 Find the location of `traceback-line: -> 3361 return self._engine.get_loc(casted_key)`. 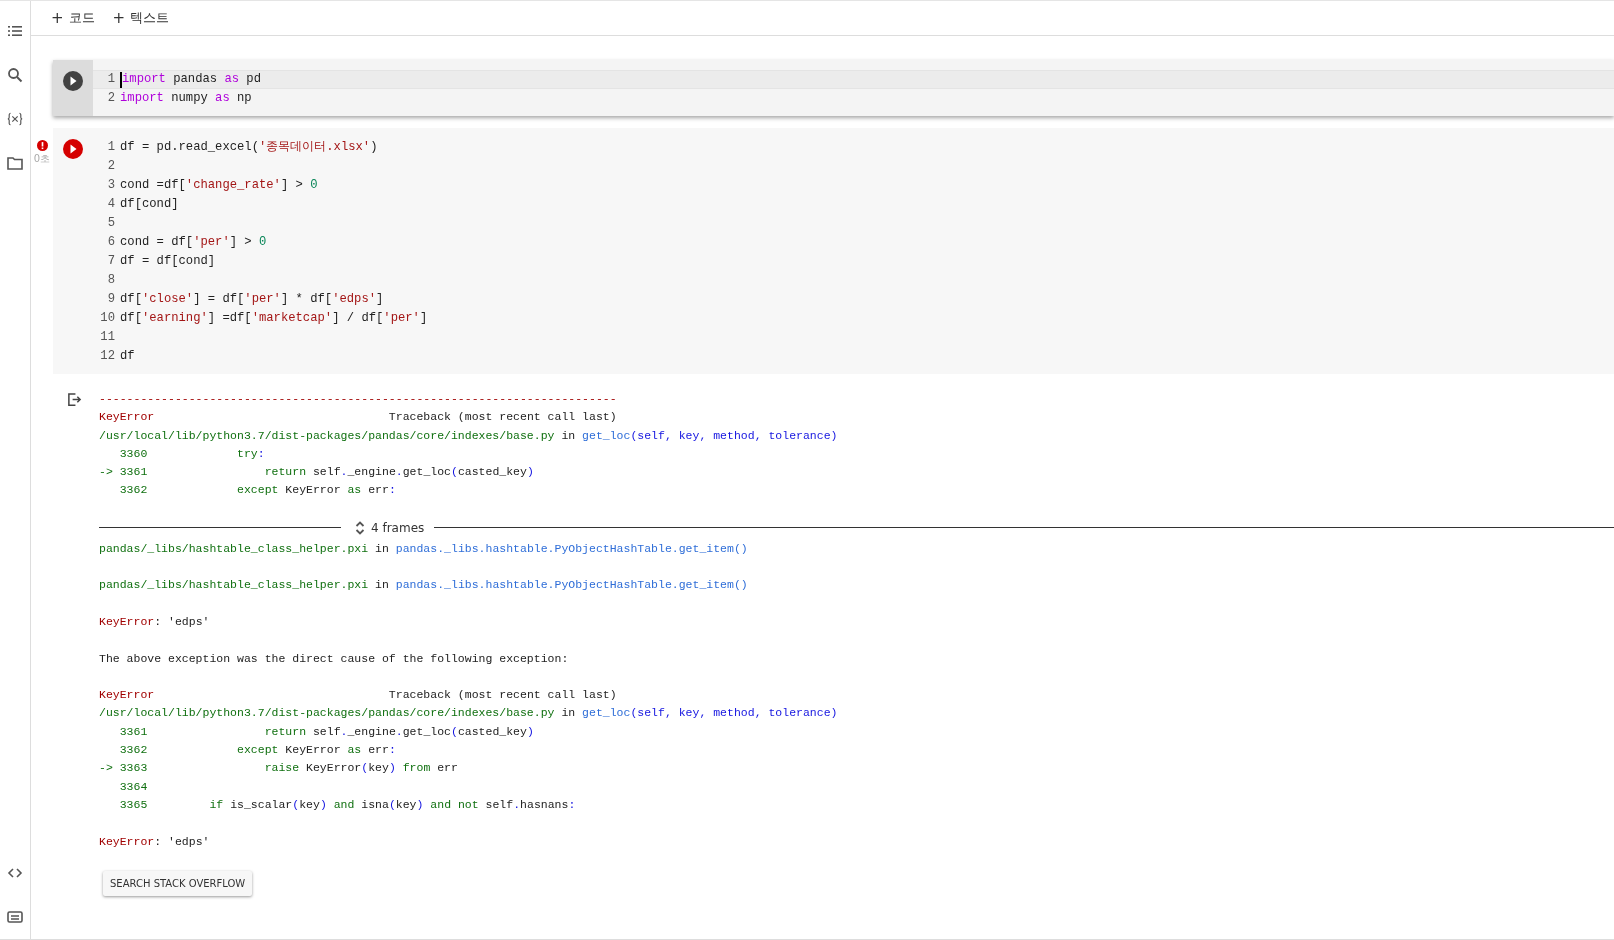

traceback-line: -> 3361 return self._engine.get_loc(casted_key) is located at coordinates (316, 472).